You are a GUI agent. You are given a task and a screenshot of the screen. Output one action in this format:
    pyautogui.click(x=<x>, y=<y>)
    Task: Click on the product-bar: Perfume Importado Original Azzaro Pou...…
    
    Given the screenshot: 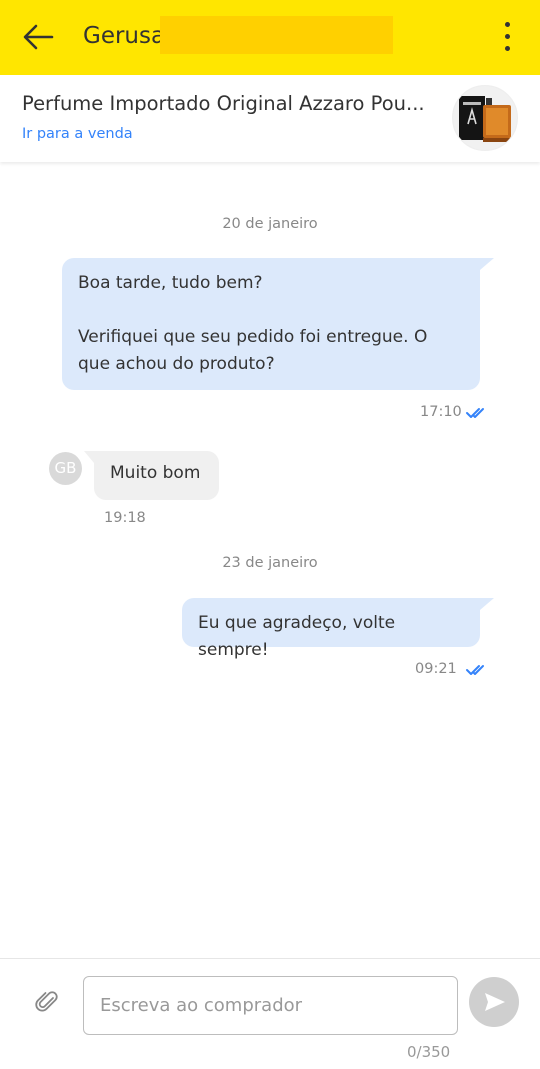 What is the action you would take?
    pyautogui.click(x=270, y=118)
    